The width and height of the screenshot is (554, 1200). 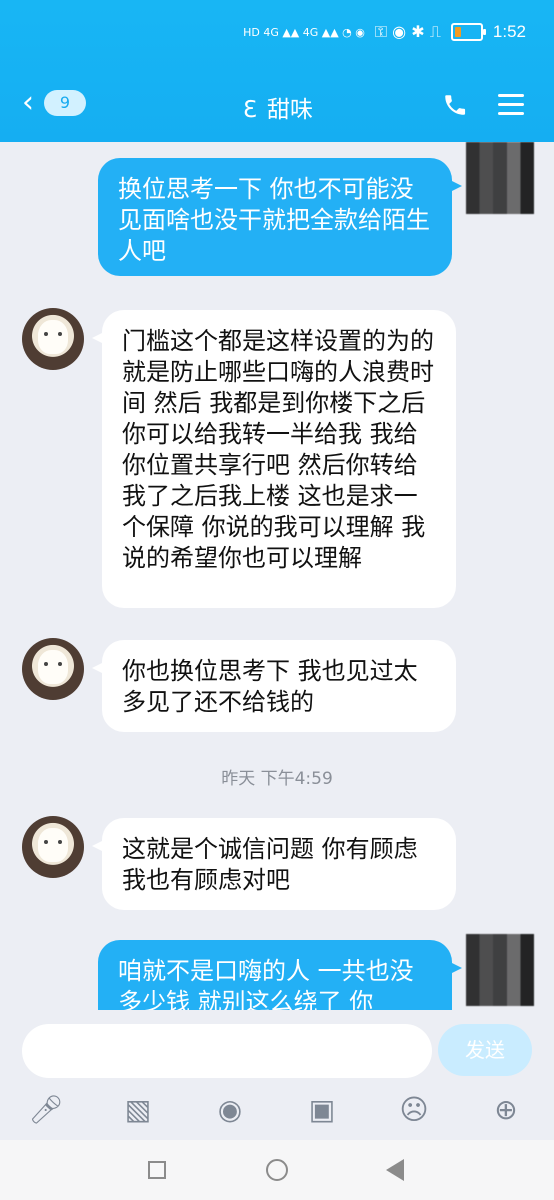 I want to click on menu-icon, so click(x=511, y=105).